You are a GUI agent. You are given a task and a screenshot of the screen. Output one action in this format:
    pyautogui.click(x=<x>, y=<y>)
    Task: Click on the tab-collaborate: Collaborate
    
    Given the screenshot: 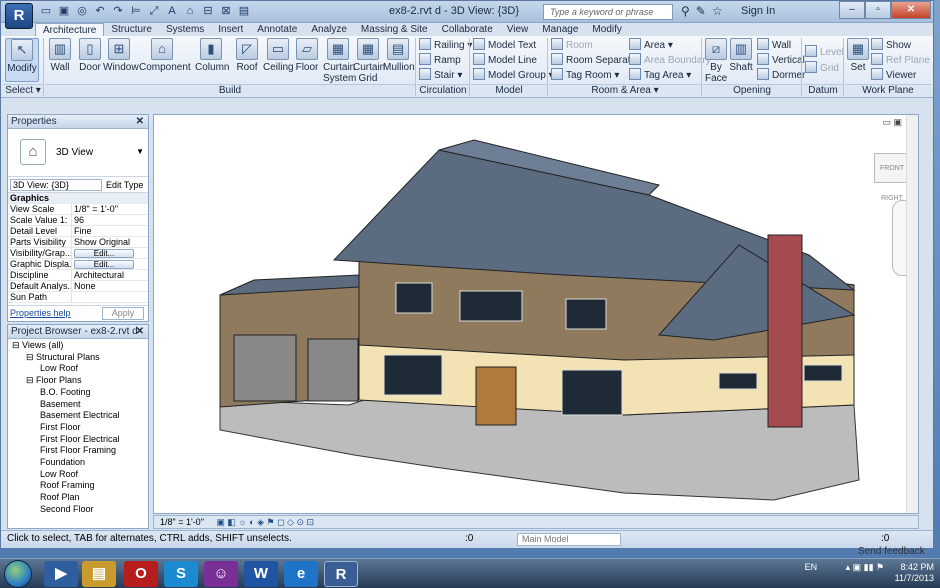 What is the action you would take?
    pyautogui.click(x=467, y=30)
    